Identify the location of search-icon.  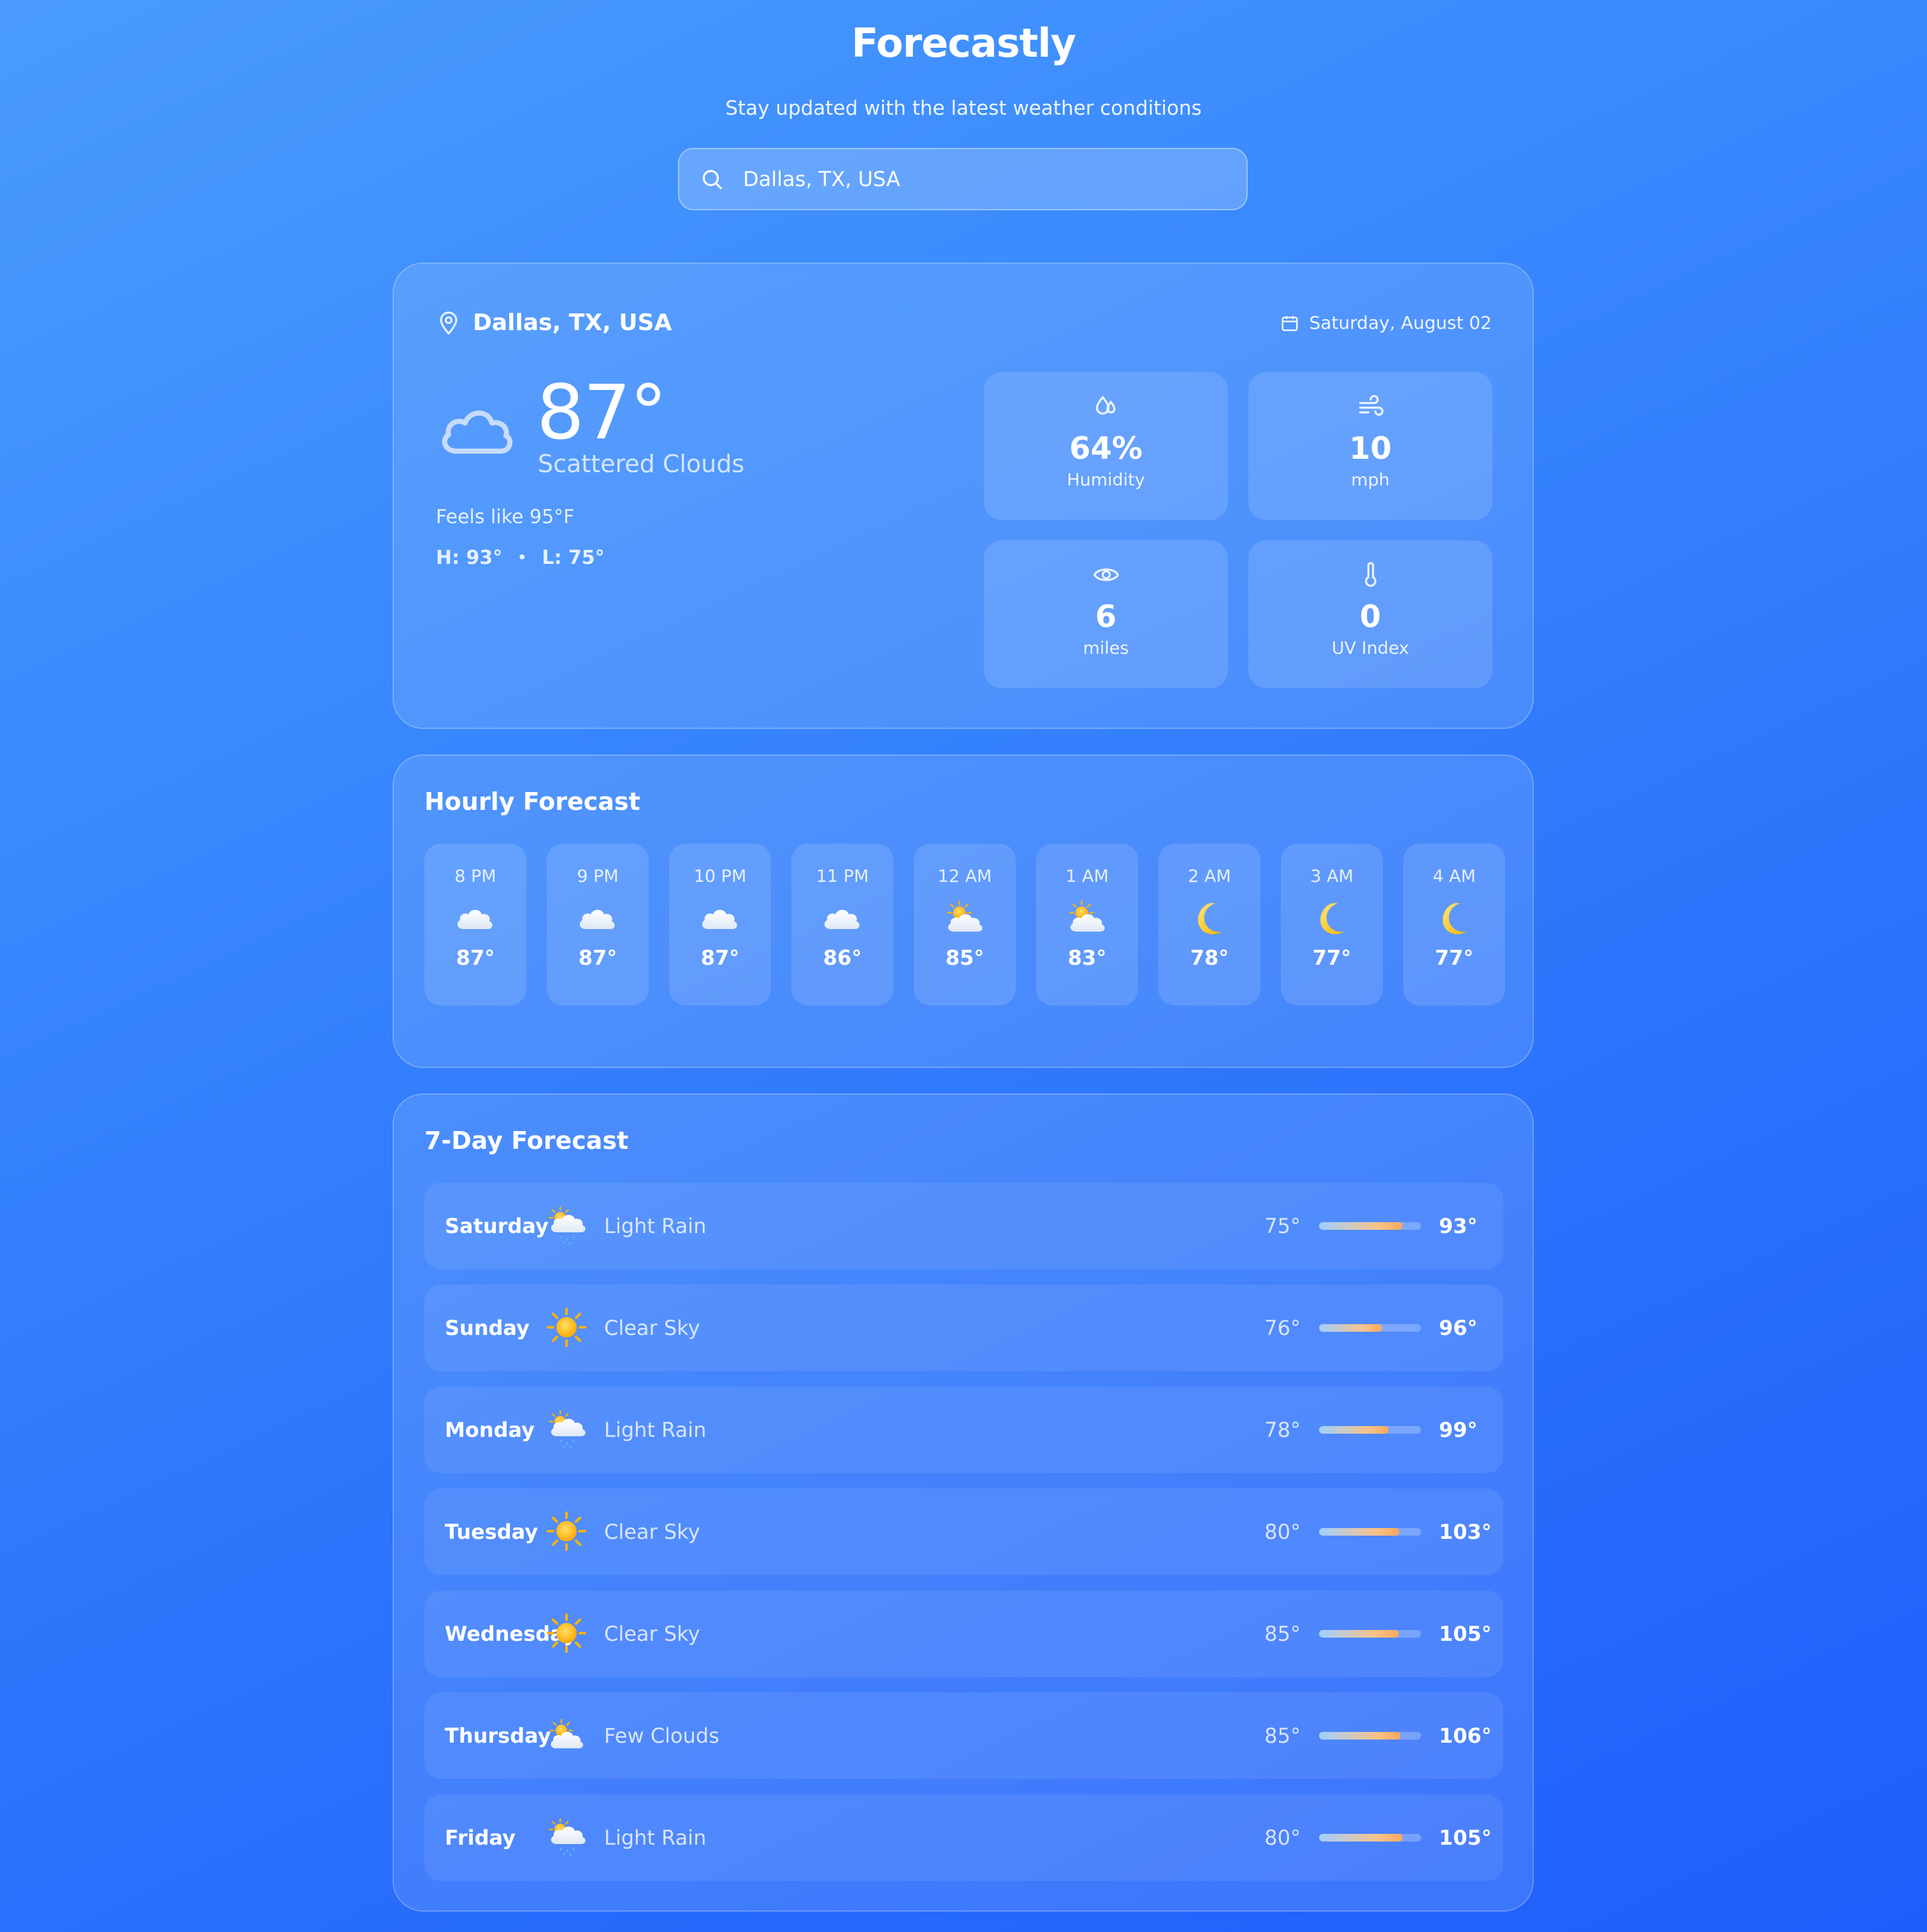
(712, 179).